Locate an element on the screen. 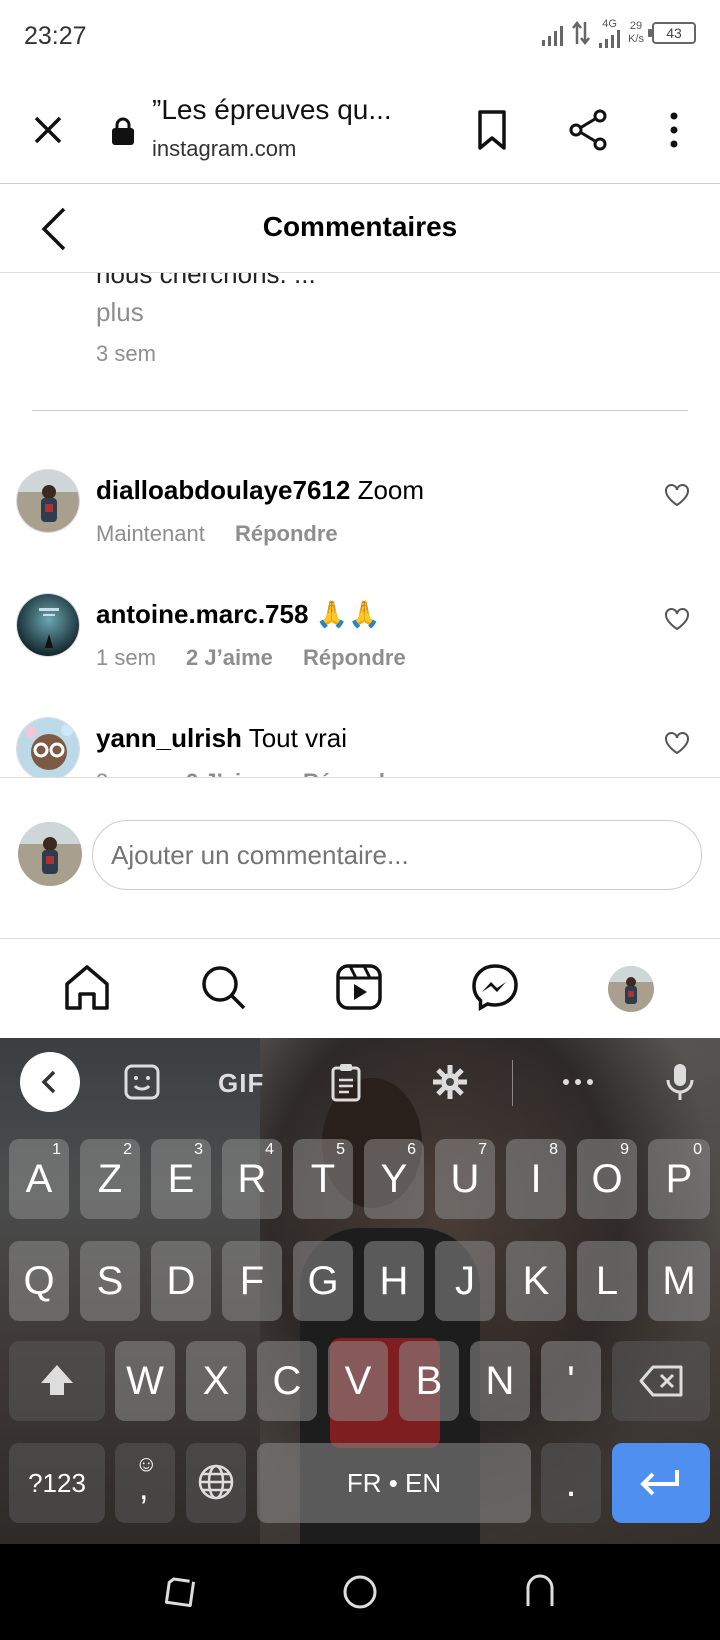  status-time: 23:27 is located at coordinates (55, 36).